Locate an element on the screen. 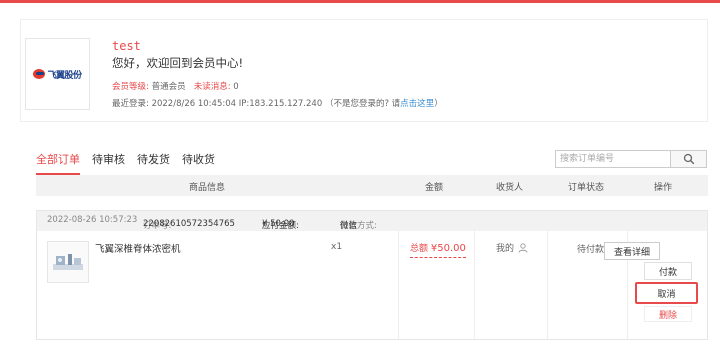 The width and height of the screenshot is (720, 344). member-level-line: 会员等级: 普通会员 未读消息: 0 is located at coordinates (175, 86).